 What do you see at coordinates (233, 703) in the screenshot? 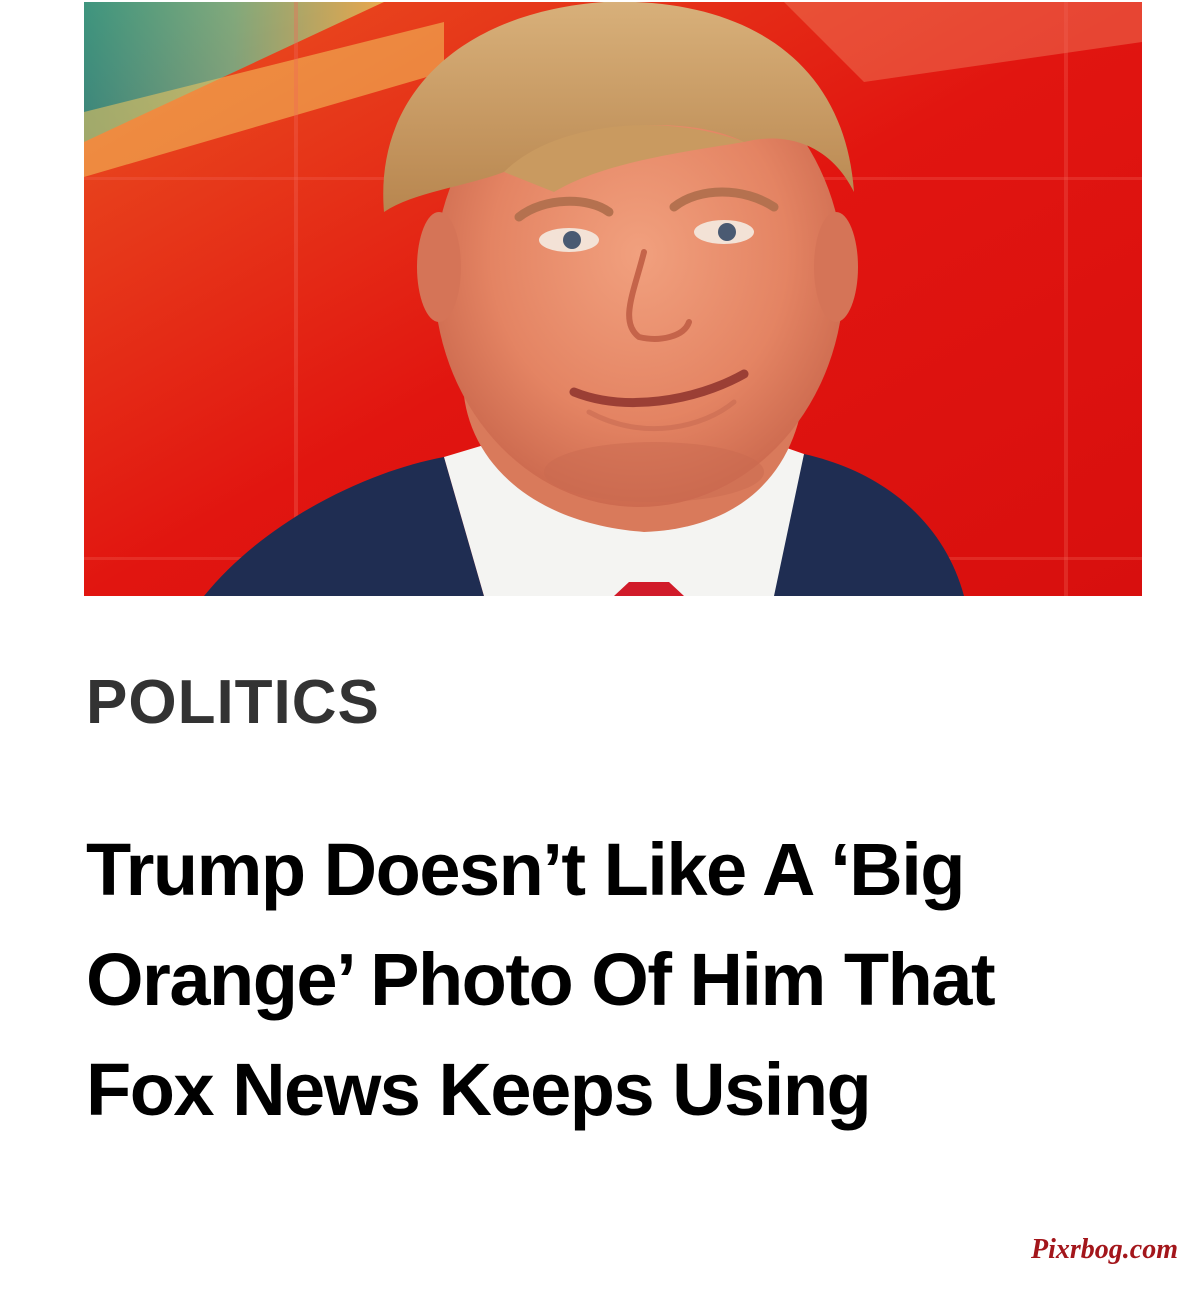
I see `category-label: POLITICS` at bounding box center [233, 703].